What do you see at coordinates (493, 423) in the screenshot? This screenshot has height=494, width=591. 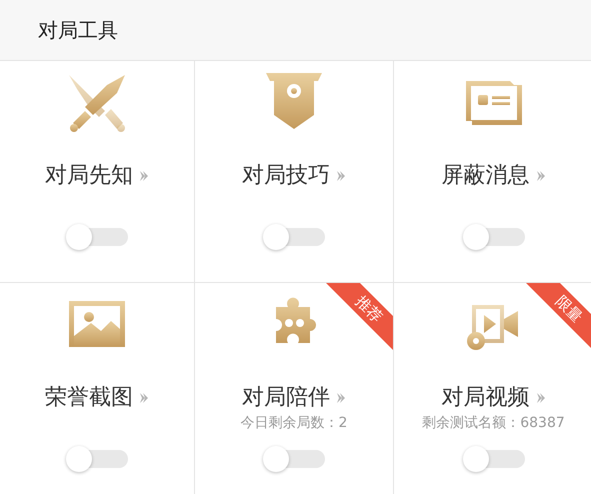 I see `tool-note: 剩余测试名额：68387` at bounding box center [493, 423].